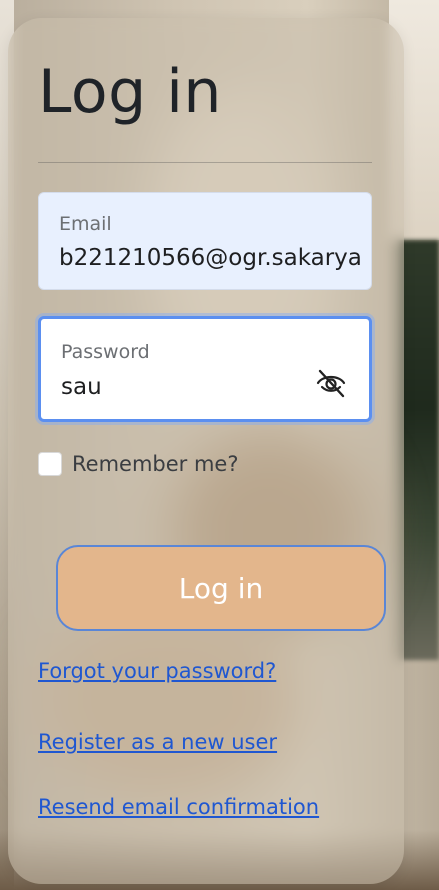 Image resolution: width=439 pixels, height=890 pixels. What do you see at coordinates (155, 464) in the screenshot?
I see `remember-label: Remember me?` at bounding box center [155, 464].